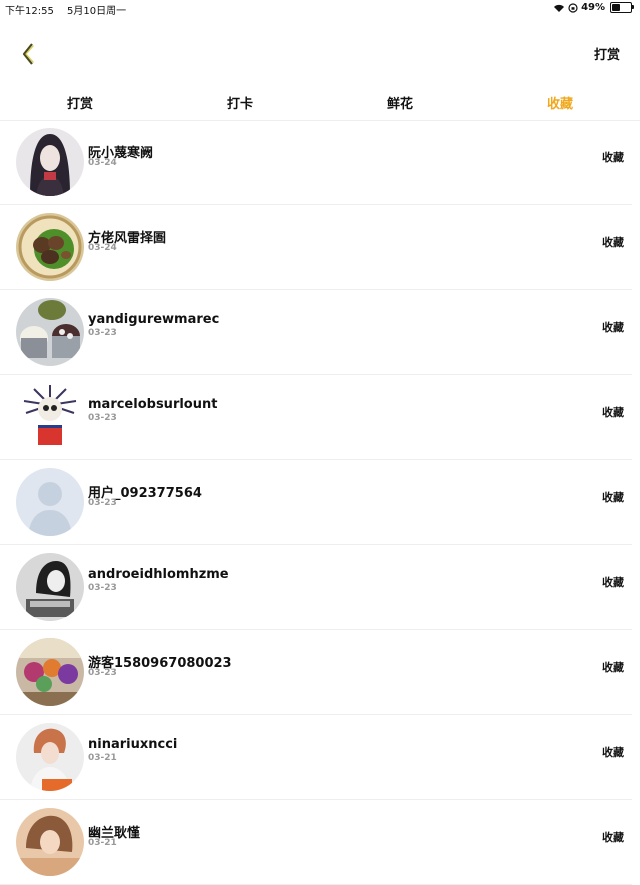 The width and height of the screenshot is (640, 885). Describe the element at coordinates (80, 105) in the screenshot. I see `tab-reward: 打赏` at that location.